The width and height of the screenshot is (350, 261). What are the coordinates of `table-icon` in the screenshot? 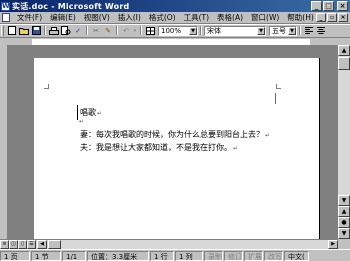 It's located at (150, 31).